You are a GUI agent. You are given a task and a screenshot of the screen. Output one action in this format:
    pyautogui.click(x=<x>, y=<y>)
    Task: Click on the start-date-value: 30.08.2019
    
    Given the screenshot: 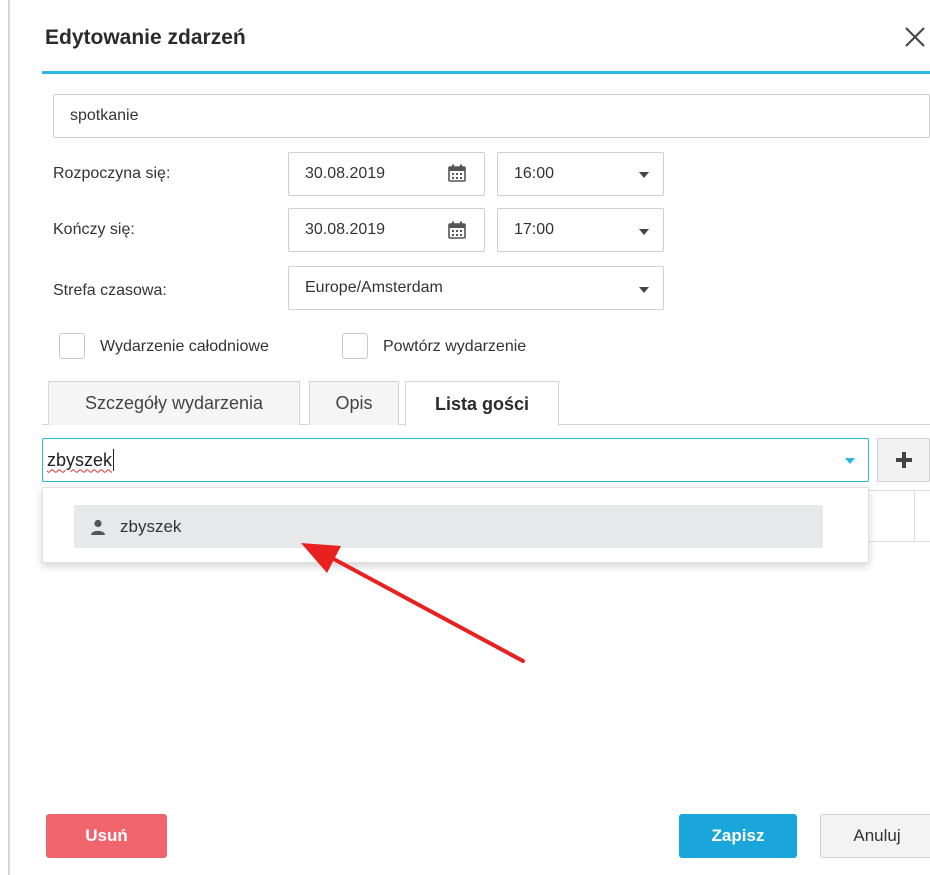 What is the action you would take?
    pyautogui.click(x=345, y=173)
    